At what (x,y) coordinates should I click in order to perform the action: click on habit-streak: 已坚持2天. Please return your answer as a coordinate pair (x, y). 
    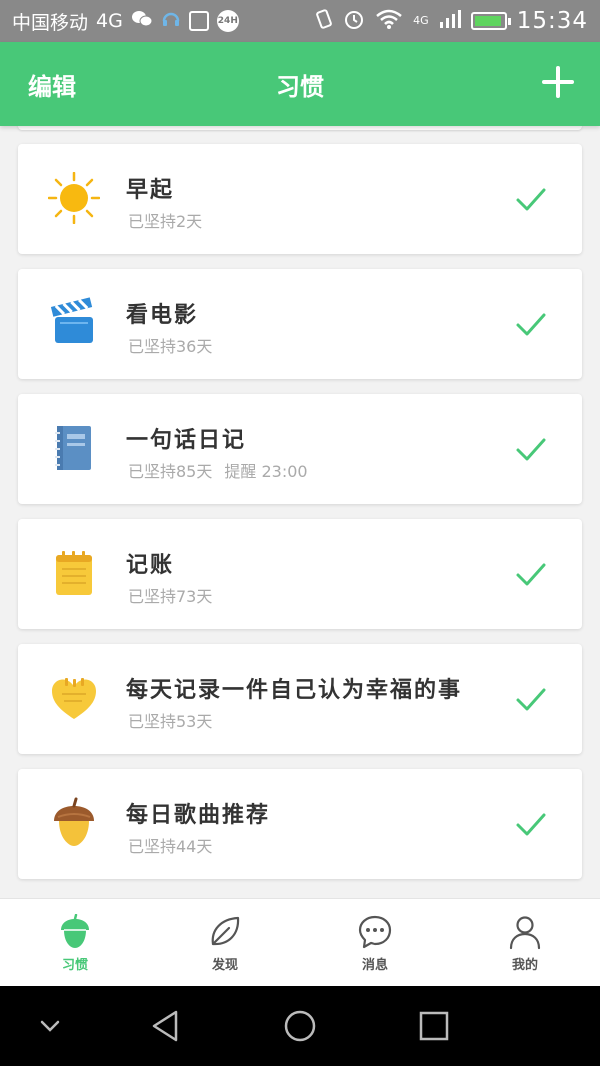
    Looking at the image, I should click on (165, 221).